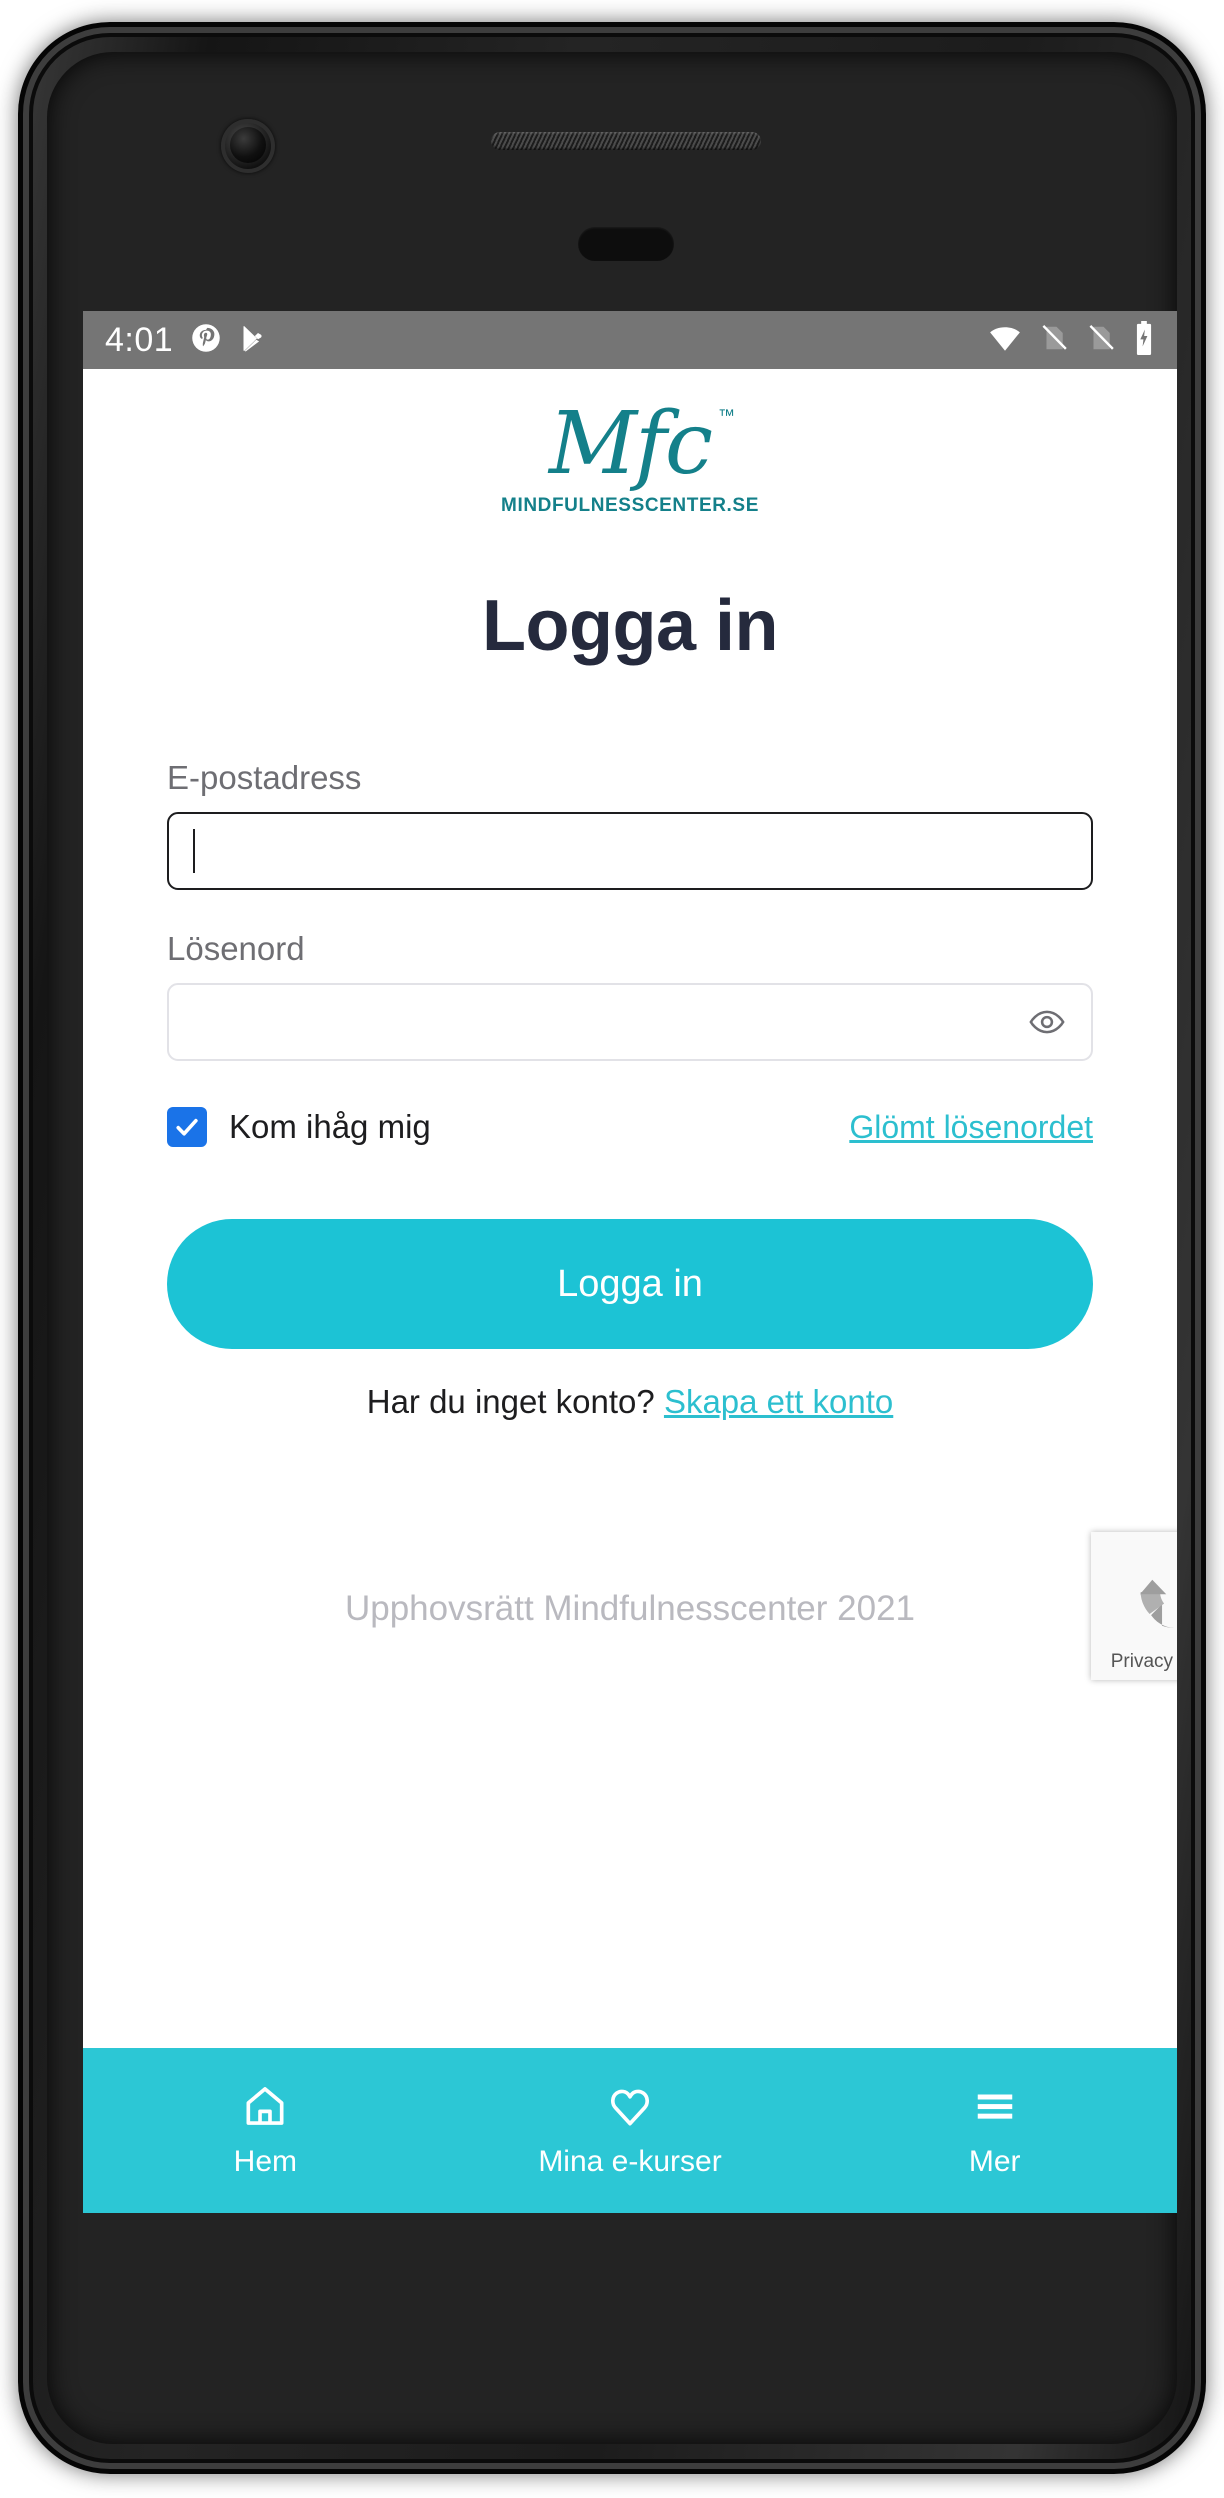 This screenshot has width=1224, height=2498. What do you see at coordinates (254, 340) in the screenshot?
I see `play-store-icon` at bounding box center [254, 340].